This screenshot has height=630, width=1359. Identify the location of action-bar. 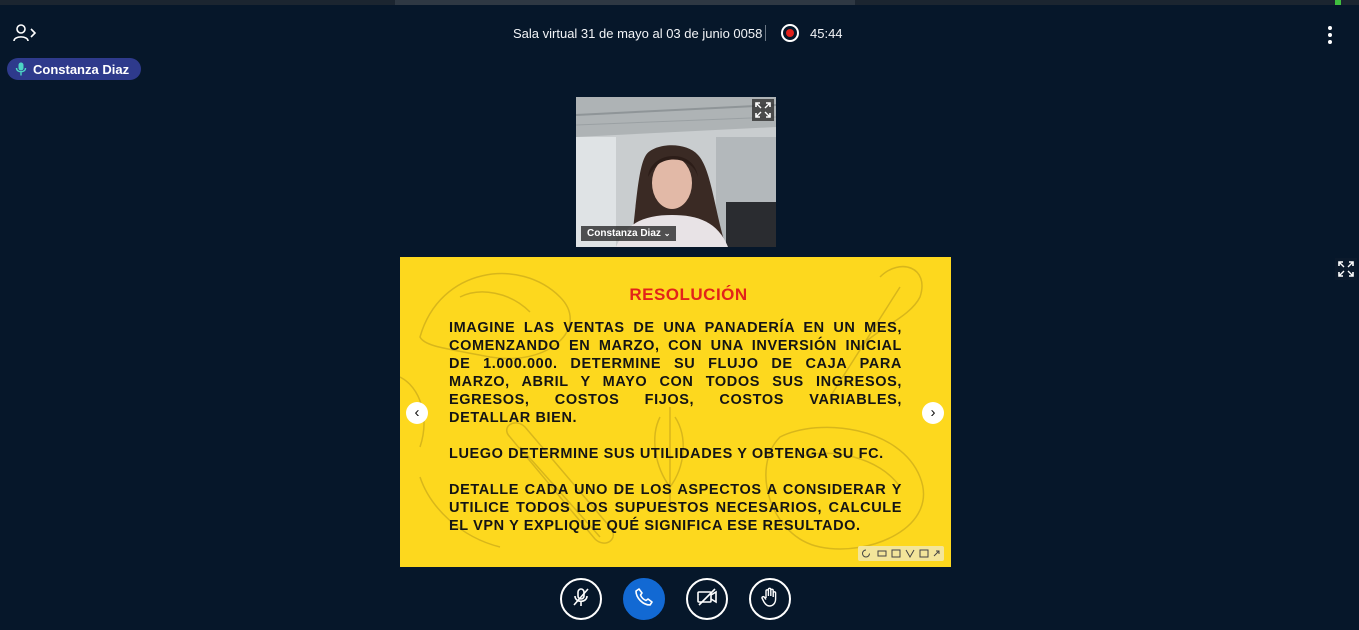
(679, 600).